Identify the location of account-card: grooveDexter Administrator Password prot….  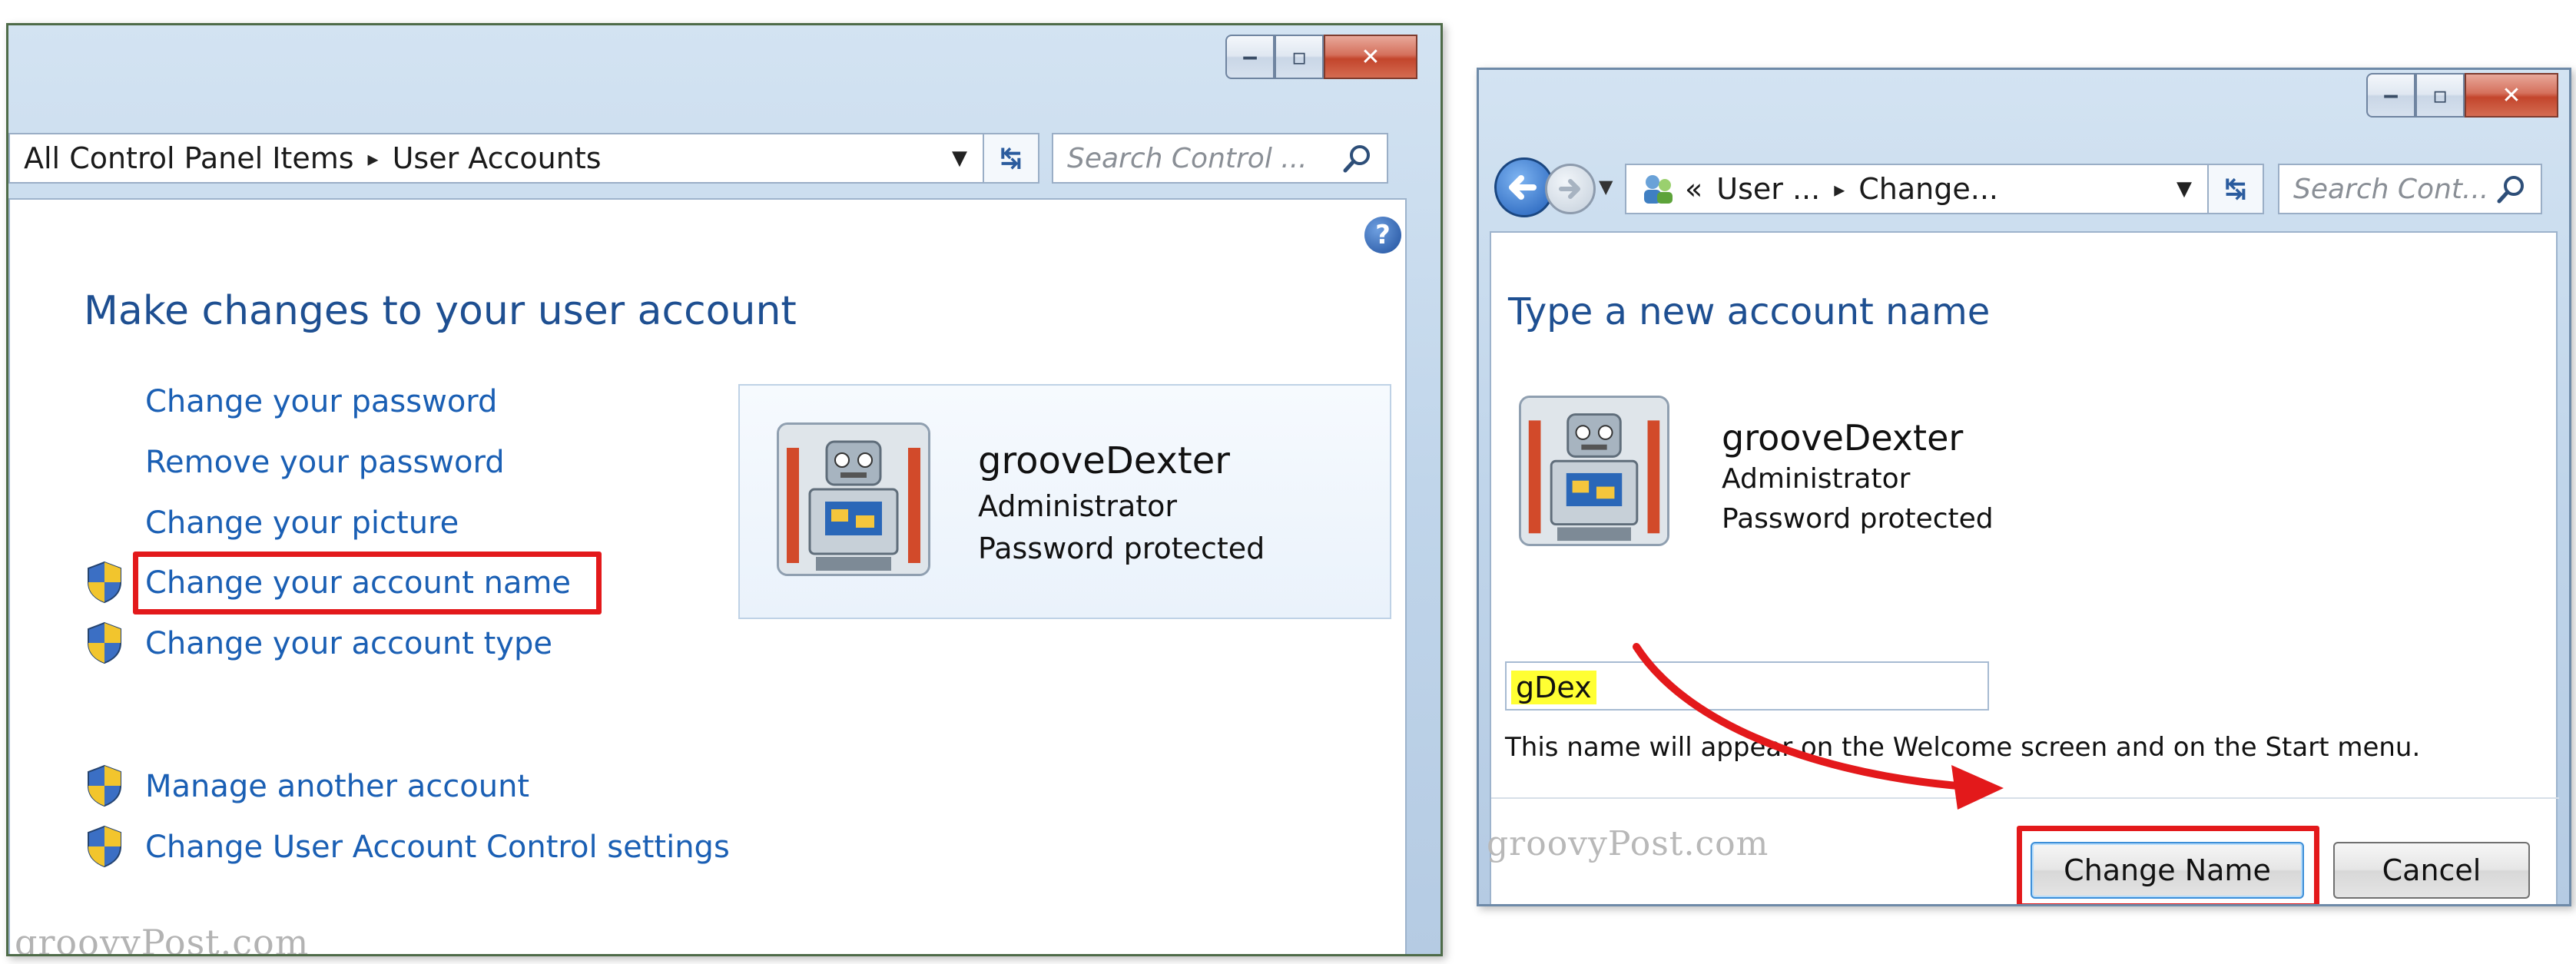
(1064, 501).